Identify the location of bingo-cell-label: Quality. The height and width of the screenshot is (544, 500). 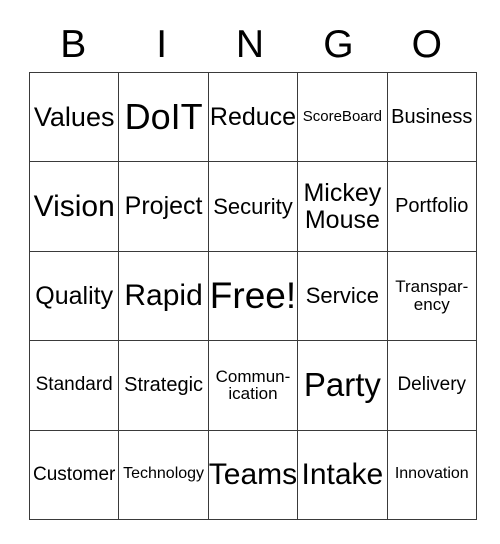
(74, 295).